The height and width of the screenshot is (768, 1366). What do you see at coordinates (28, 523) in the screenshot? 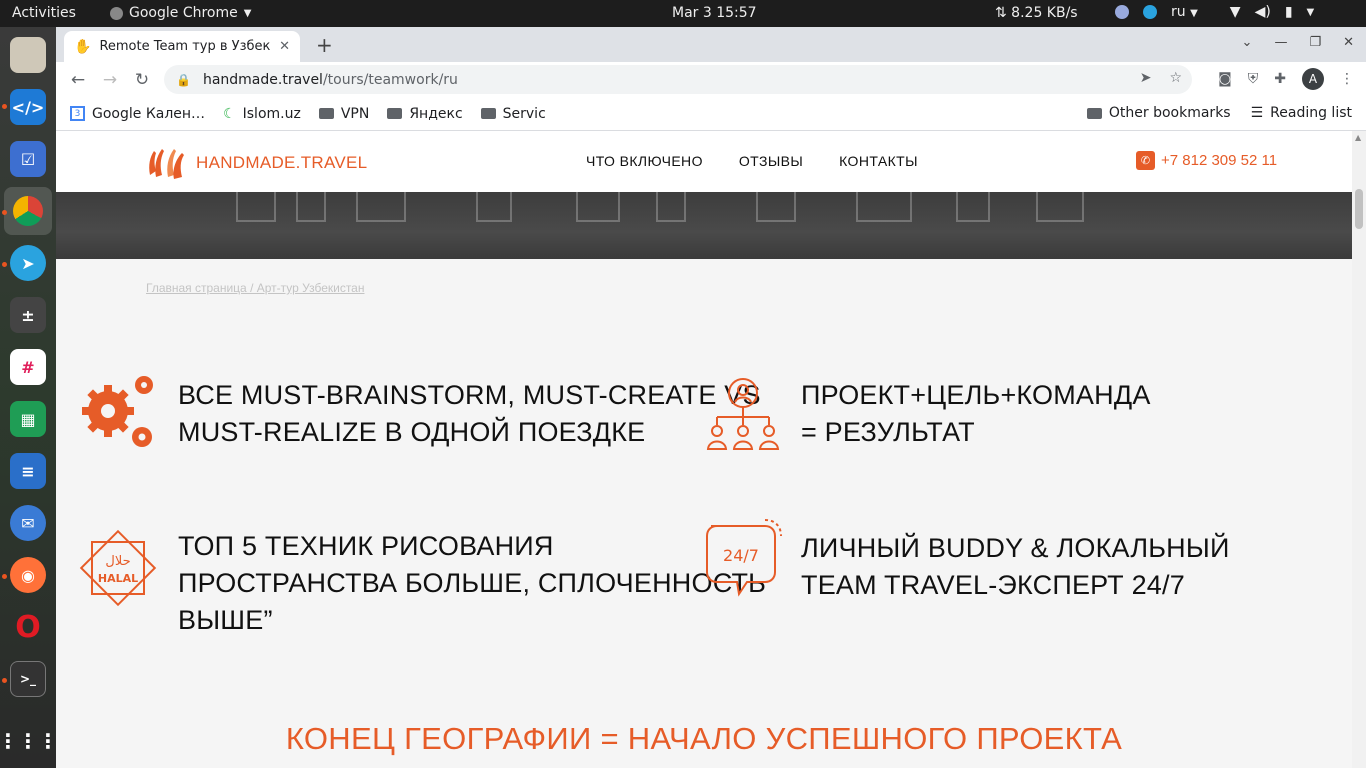
I see `thunderbird-icon: ✉` at bounding box center [28, 523].